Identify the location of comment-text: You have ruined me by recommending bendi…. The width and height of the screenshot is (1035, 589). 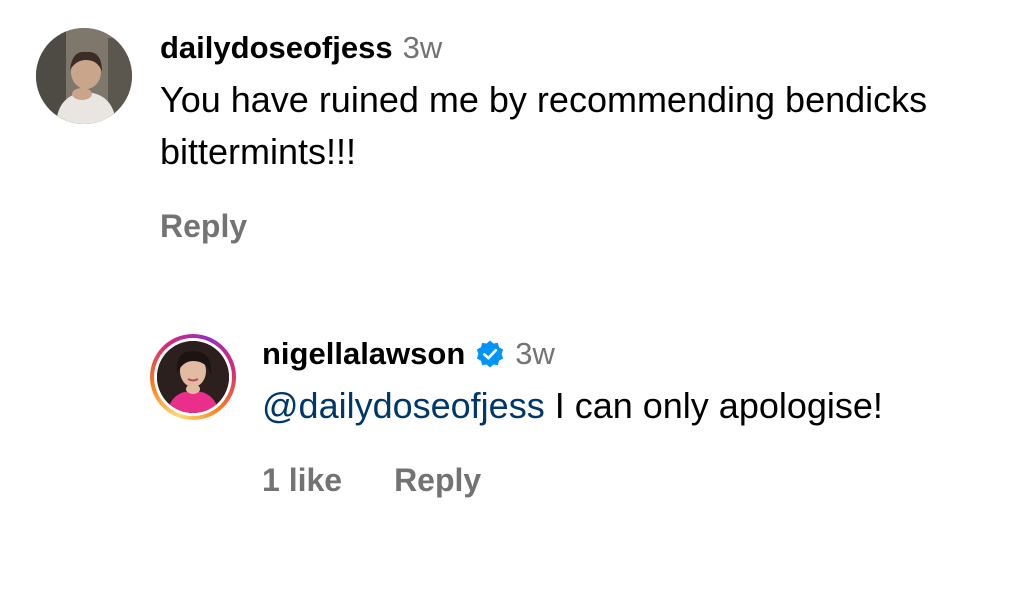
(544, 125).